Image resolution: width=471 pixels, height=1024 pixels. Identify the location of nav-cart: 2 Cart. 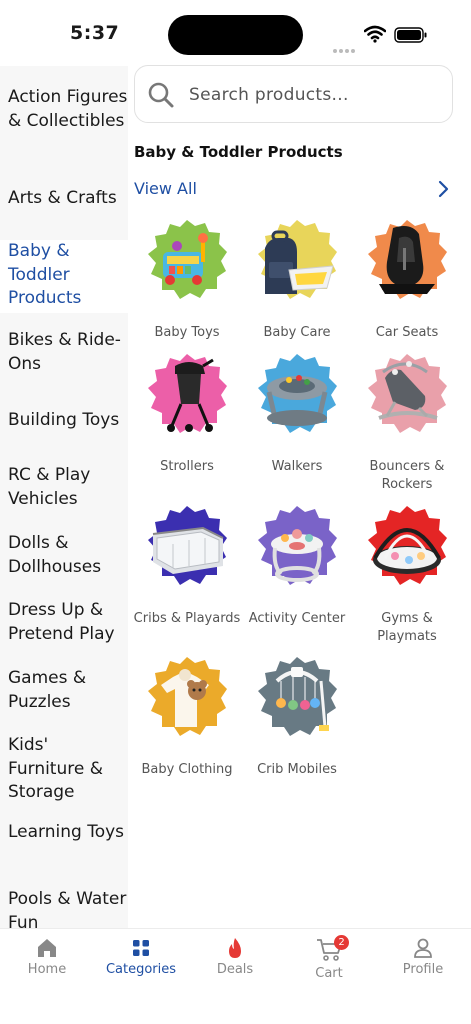
(329, 958).